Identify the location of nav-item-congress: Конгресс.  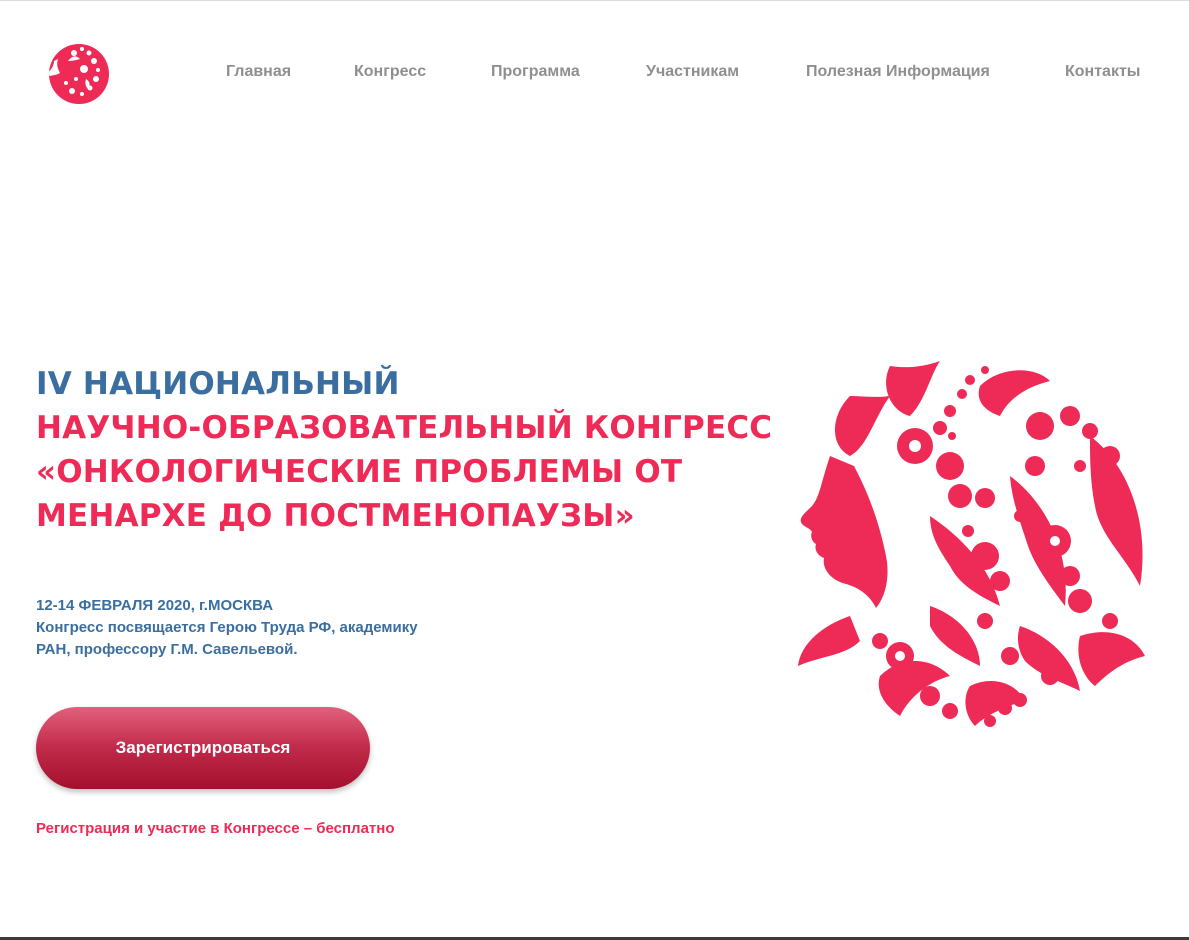
(390, 72).